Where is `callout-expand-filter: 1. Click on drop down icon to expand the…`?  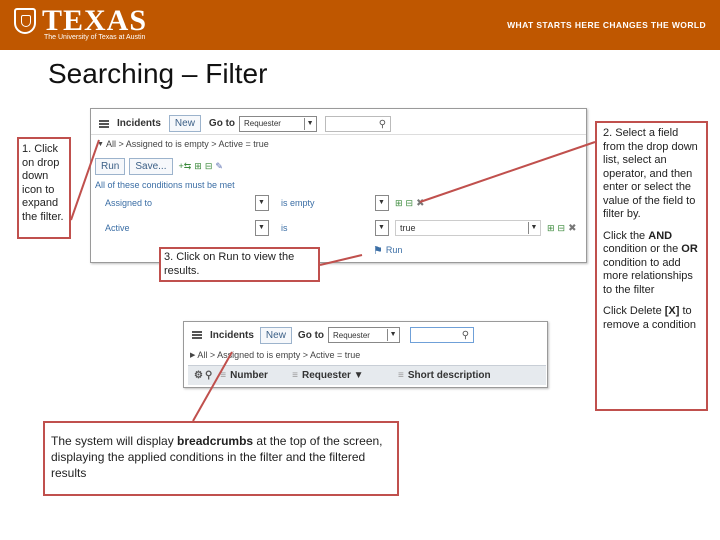
callout-expand-filter: 1. Click on drop down icon to expand the… is located at coordinates (44, 188).